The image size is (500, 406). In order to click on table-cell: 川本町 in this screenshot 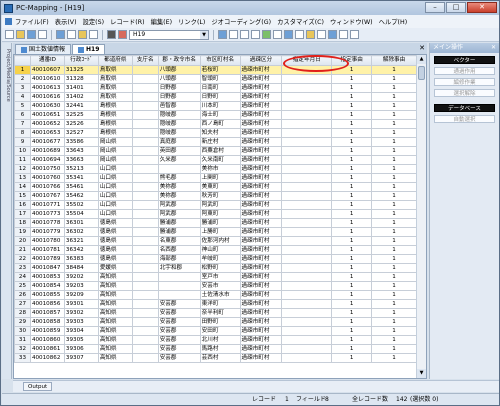, I will do `click(220, 106)`.